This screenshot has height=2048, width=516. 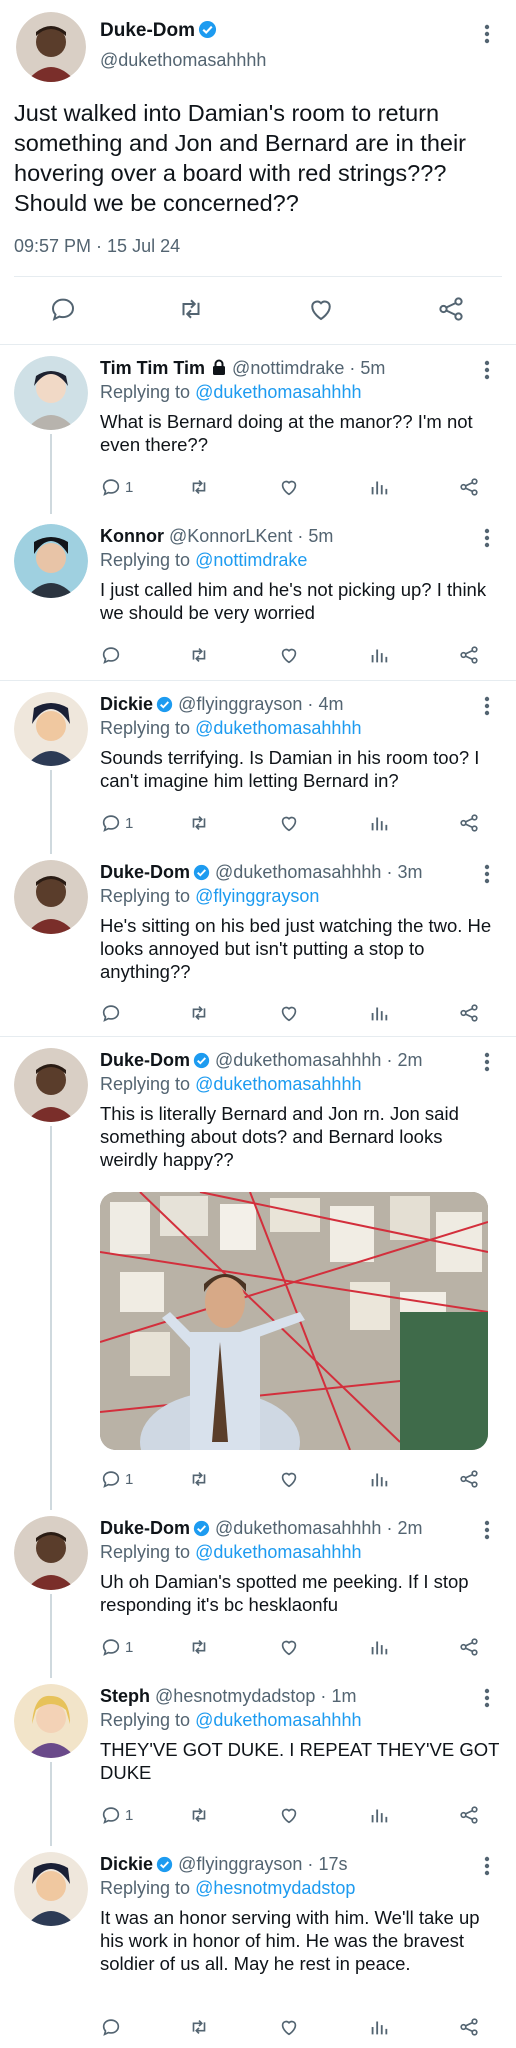 What do you see at coordinates (235, 1696) in the screenshot?
I see `user-handle: @hesnotmydadstop` at bounding box center [235, 1696].